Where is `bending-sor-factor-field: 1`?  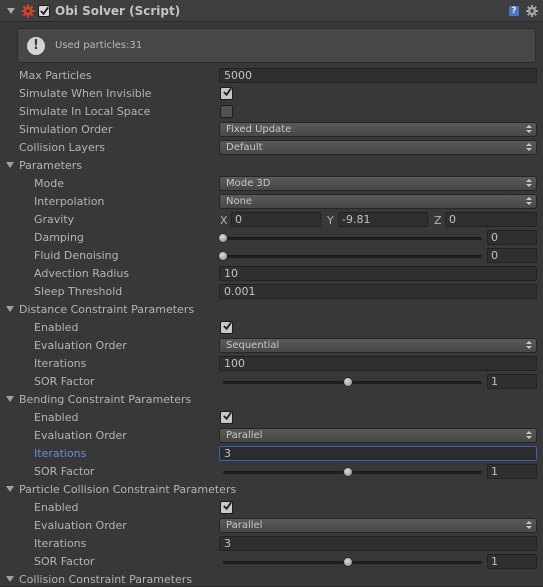
bending-sor-factor-field: 1 is located at coordinates (512, 471).